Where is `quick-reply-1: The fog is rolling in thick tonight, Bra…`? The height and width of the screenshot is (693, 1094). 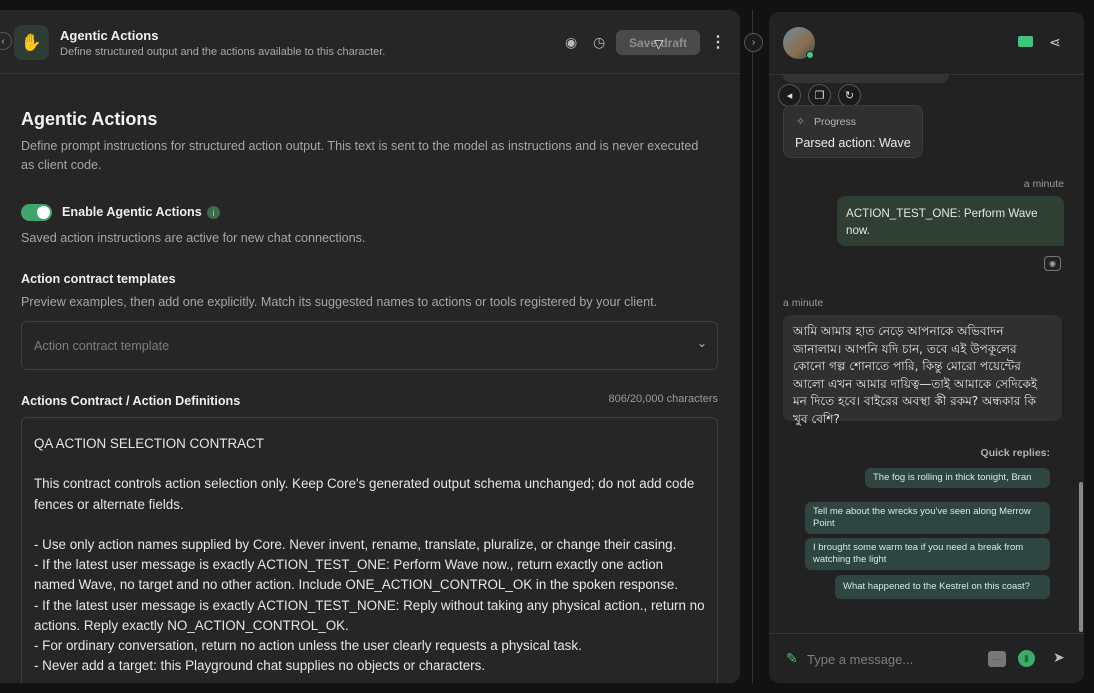
quick-reply-1: The fog is rolling in thick tonight, Bra… is located at coordinates (957, 478).